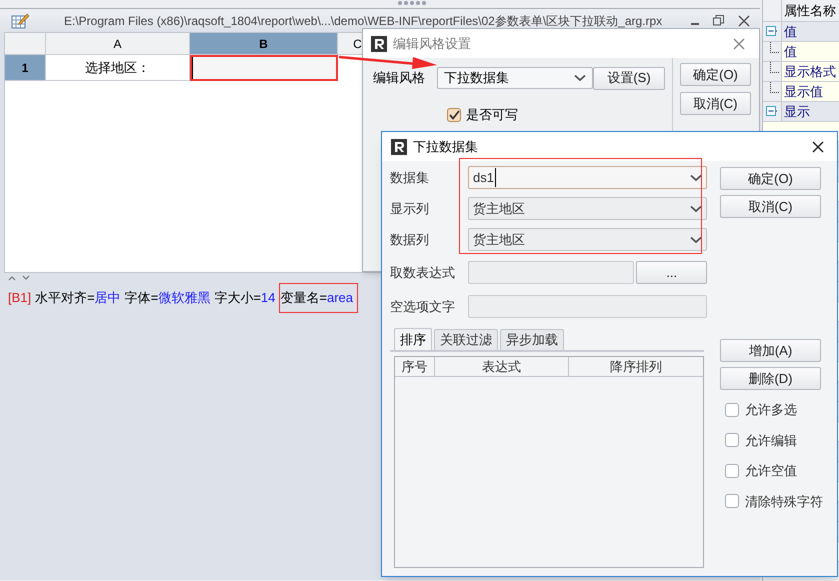  What do you see at coordinates (318, 298) in the screenshot?
I see `property-setting: 变量名=area` at bounding box center [318, 298].